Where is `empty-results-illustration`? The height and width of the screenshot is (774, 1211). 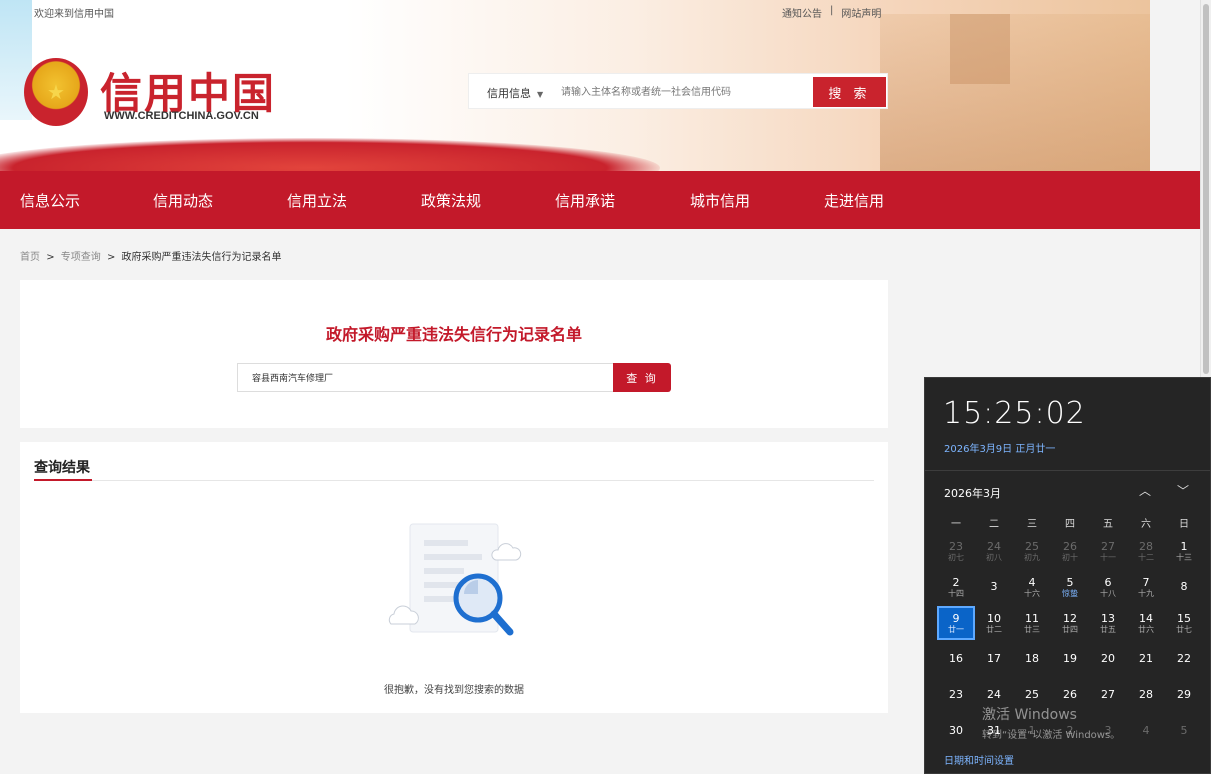
empty-results-illustration is located at coordinates (455, 579).